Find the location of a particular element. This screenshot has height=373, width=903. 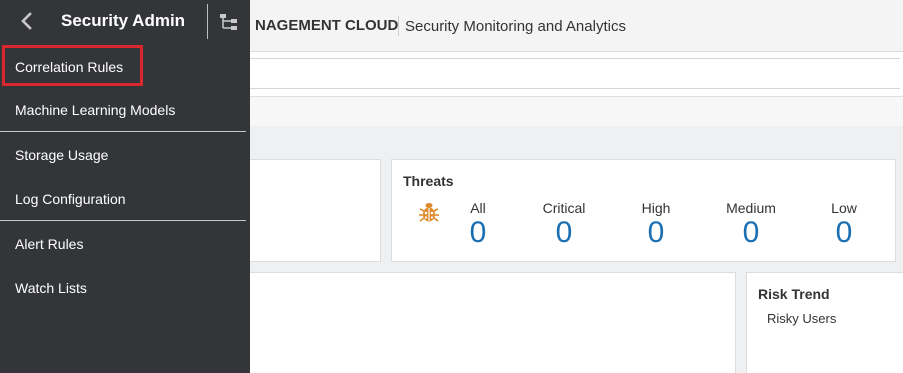

menu-item-alert-rules: Alert Rules is located at coordinates (124, 244).